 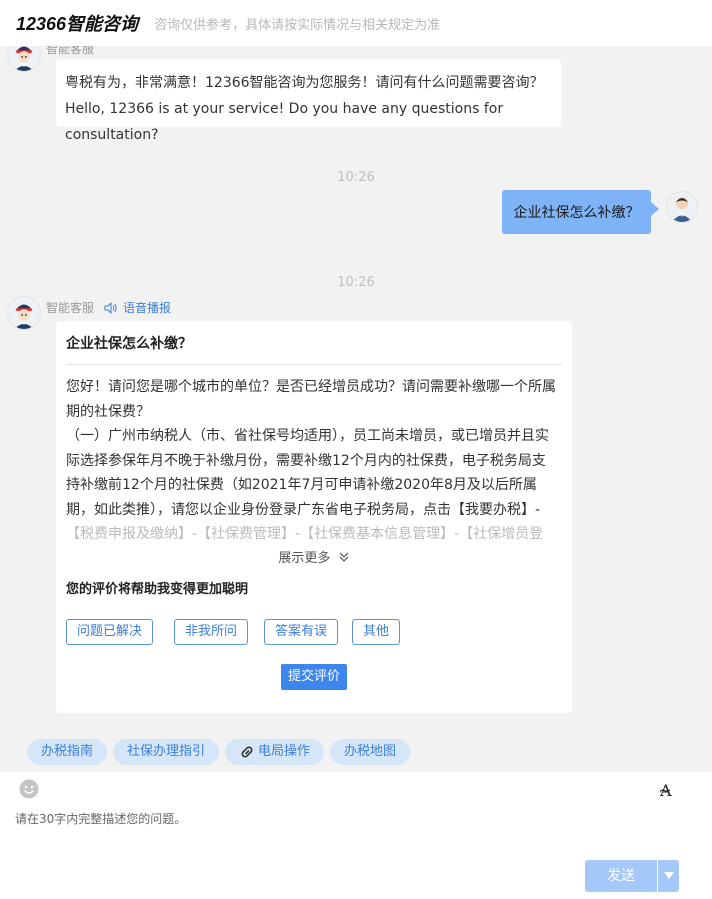 I want to click on header: 12366智能咨询 咨询仅供参考，具体请按实际情况与相关规定为准, so click(x=356, y=23).